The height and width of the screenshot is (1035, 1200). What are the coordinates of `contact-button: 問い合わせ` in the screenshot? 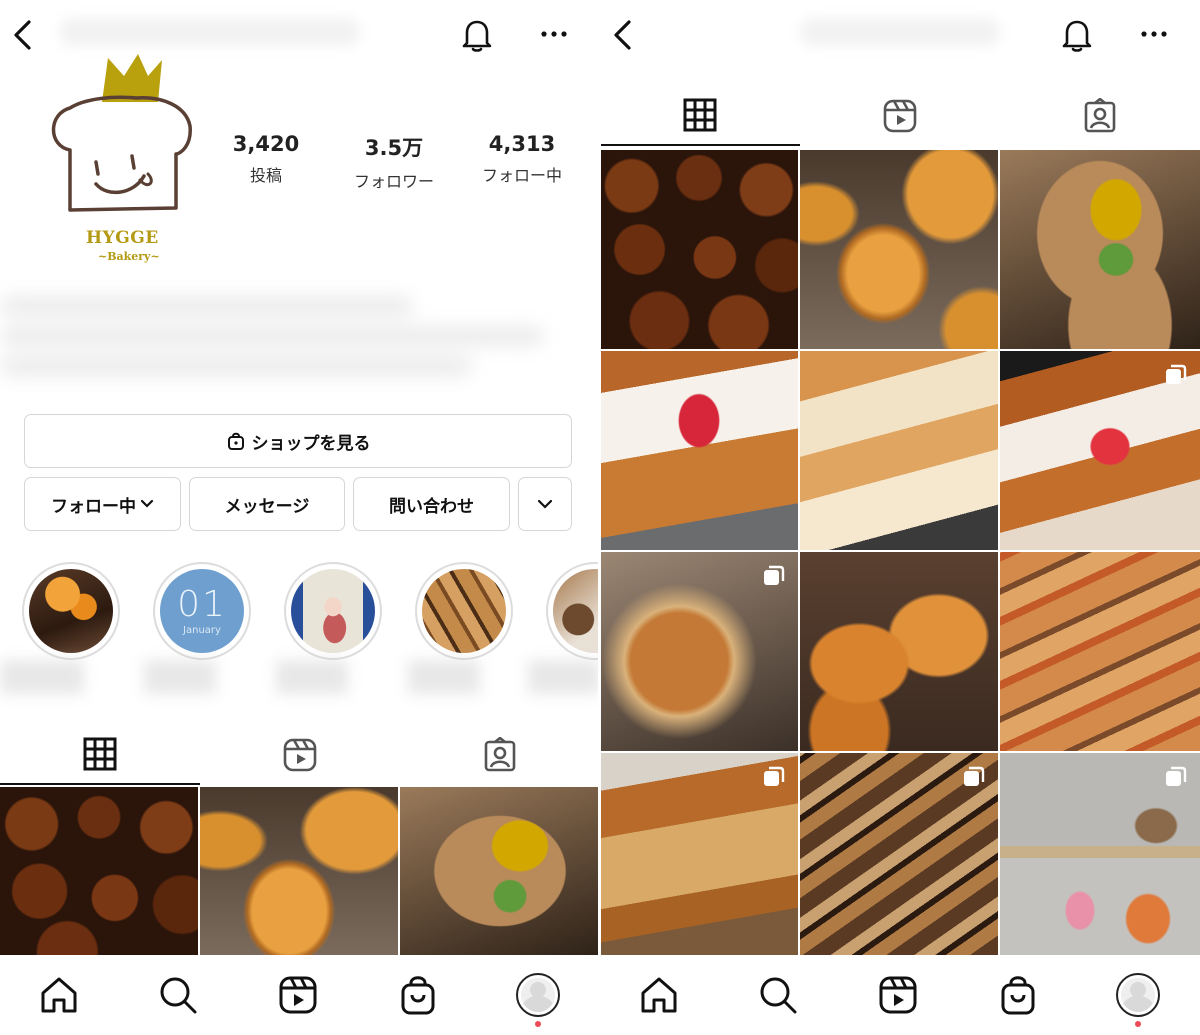 It's located at (431, 504).